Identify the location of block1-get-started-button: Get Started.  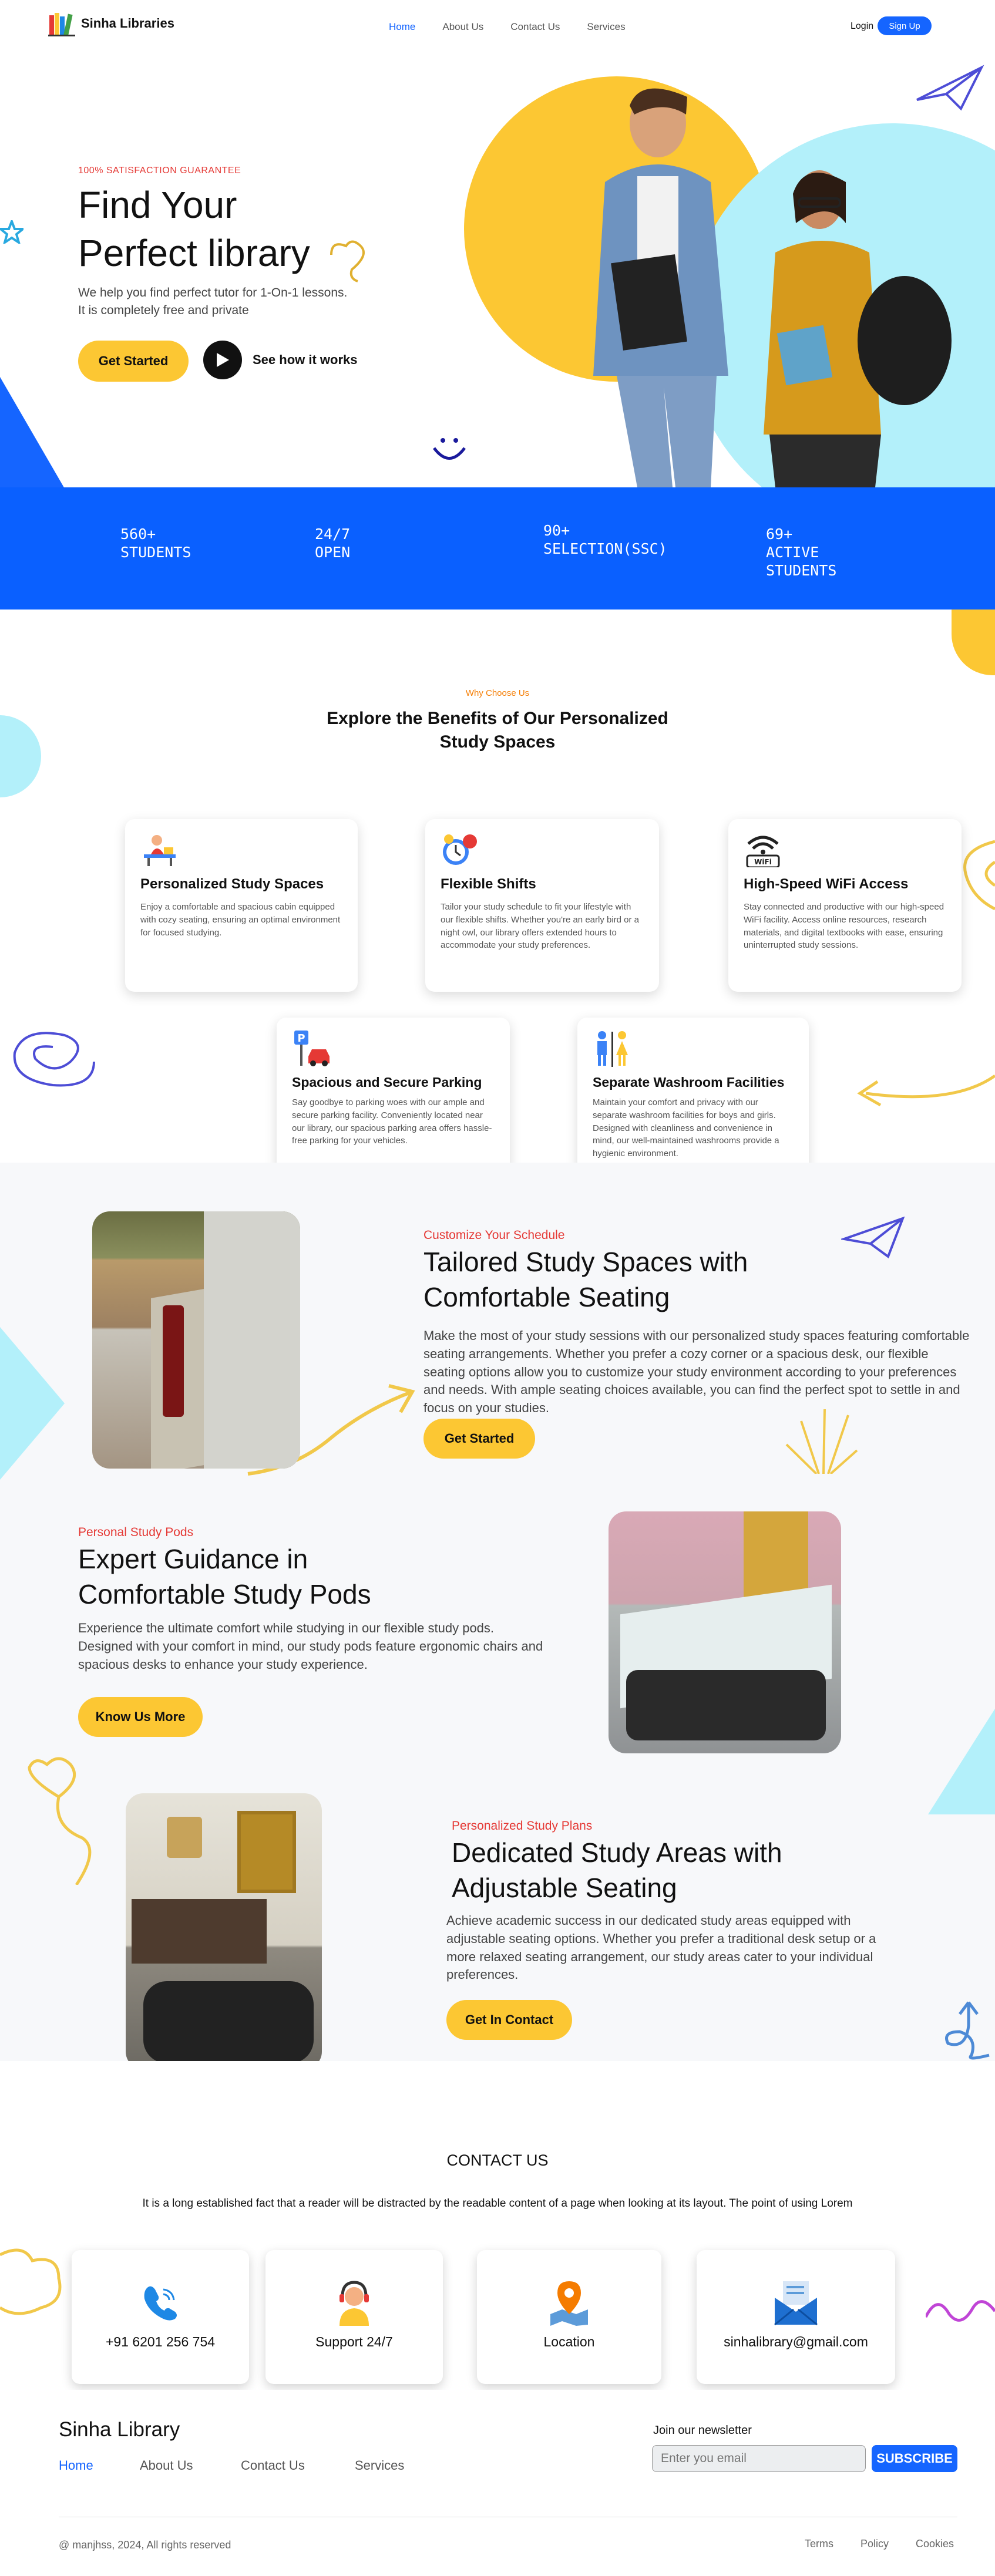
(479, 1439).